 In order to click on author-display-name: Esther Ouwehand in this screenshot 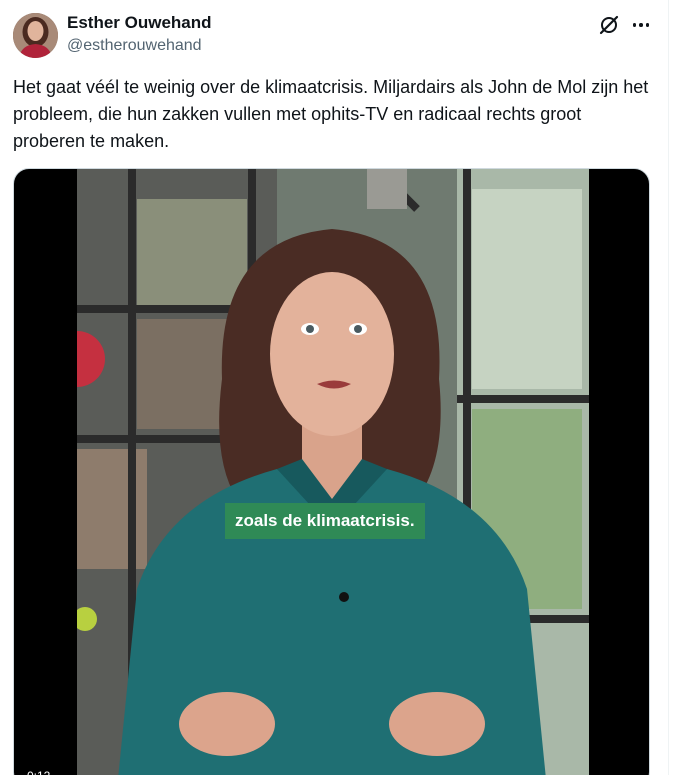, I will do `click(139, 23)`.